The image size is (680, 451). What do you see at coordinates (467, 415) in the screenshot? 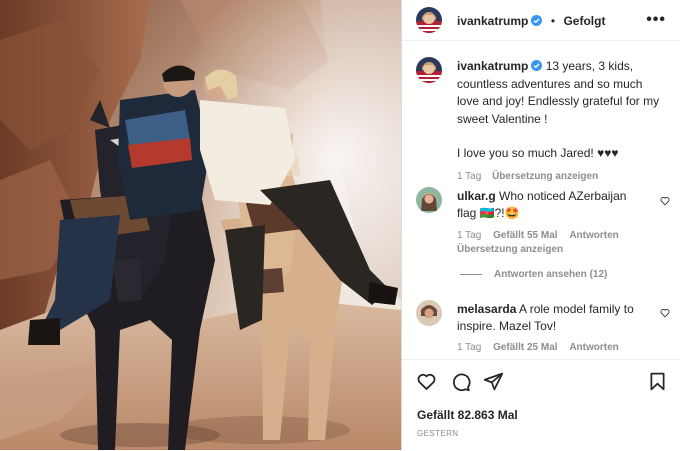
I see `likes-count: Gefällt 82.863 Mal` at bounding box center [467, 415].